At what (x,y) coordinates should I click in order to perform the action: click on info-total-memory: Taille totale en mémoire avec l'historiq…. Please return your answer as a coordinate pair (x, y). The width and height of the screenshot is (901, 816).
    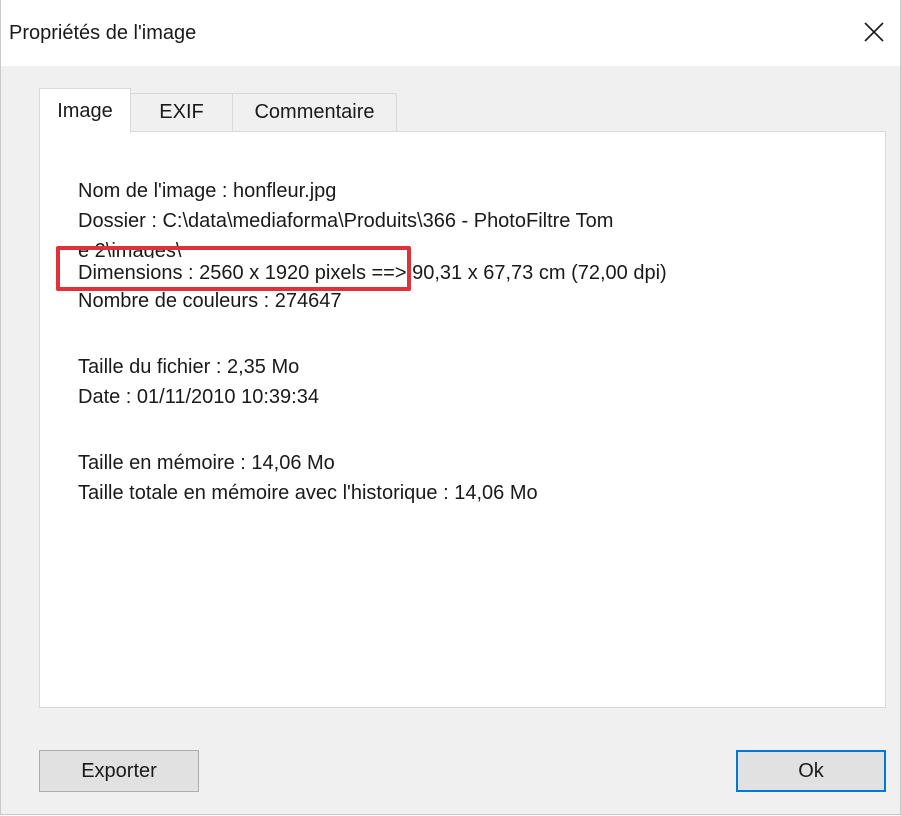
    Looking at the image, I should click on (308, 493).